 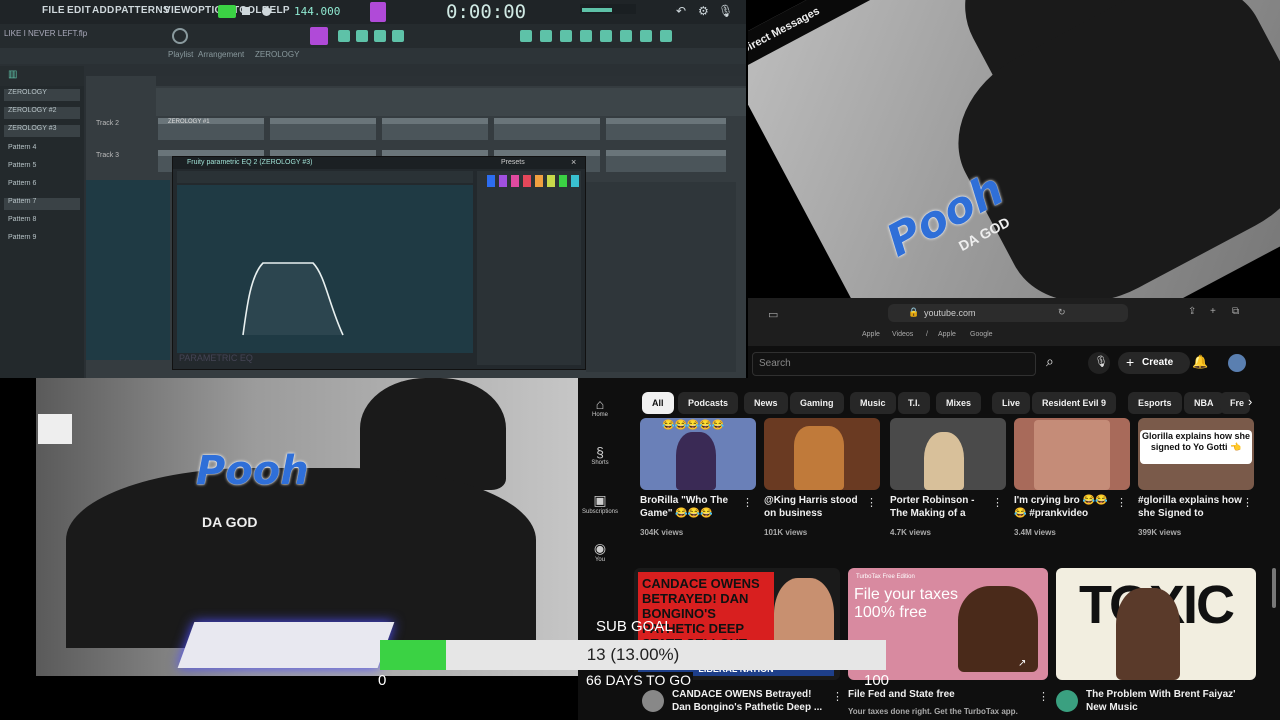 I want to click on toolbar-icon-tuner, so click(x=606, y=36).